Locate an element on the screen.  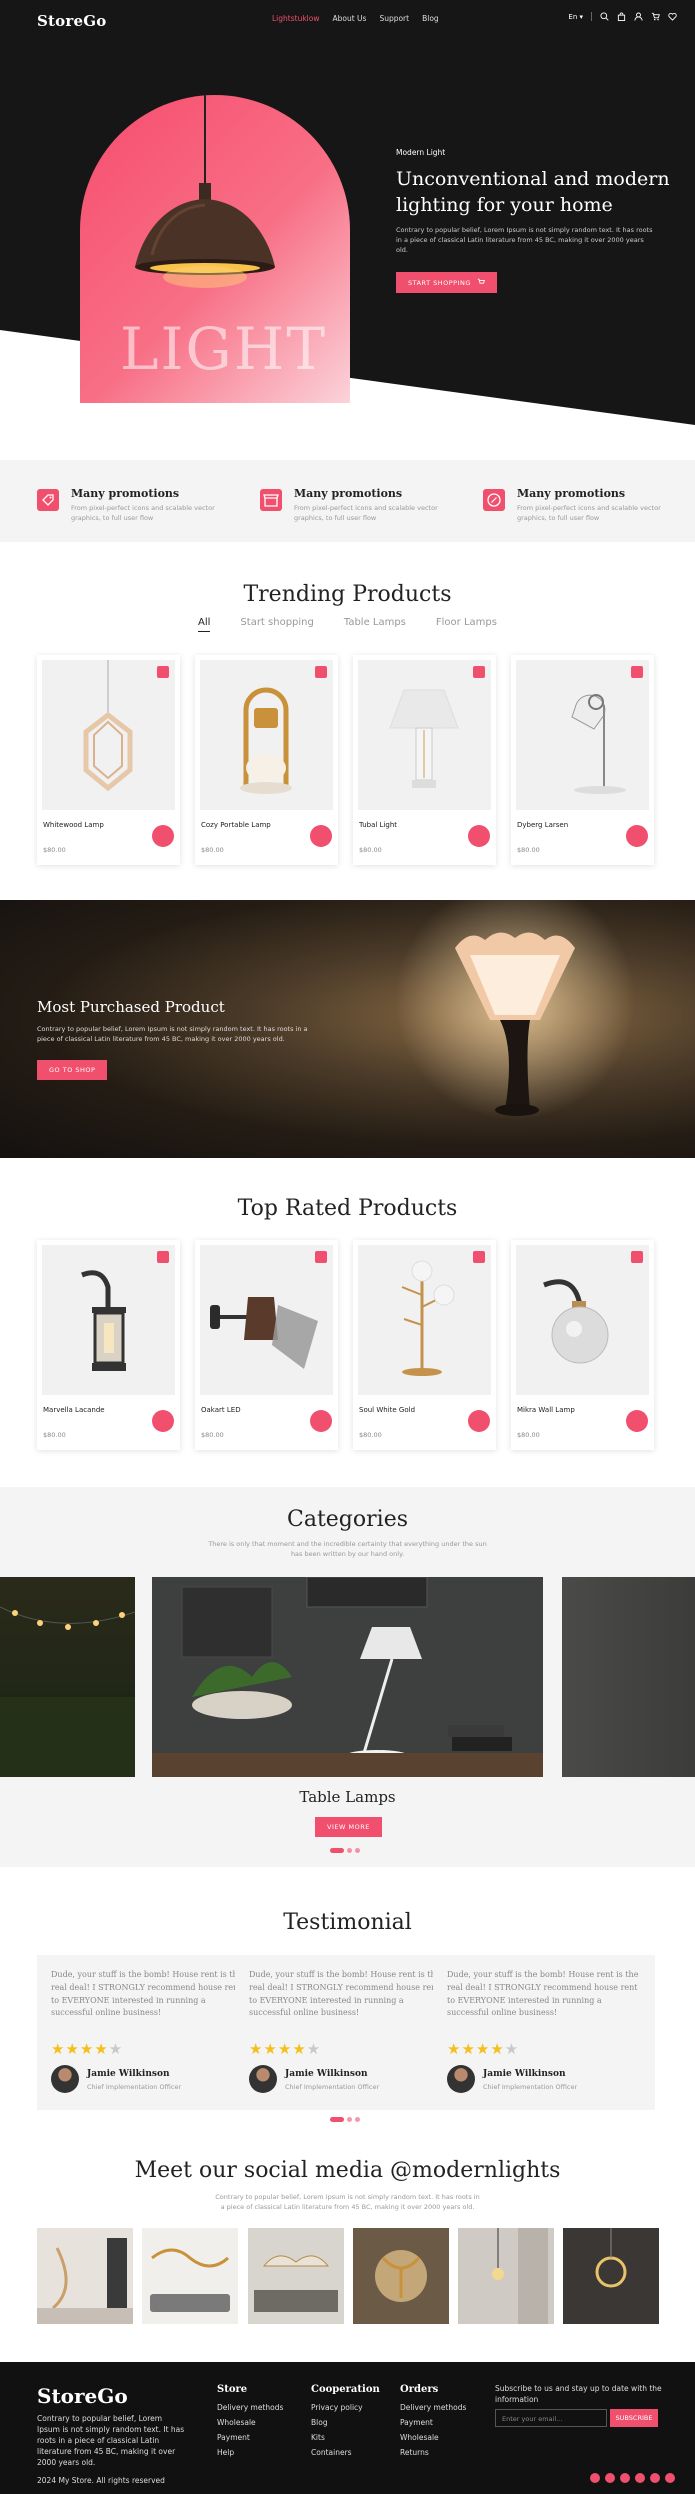
start-shopping-button: START SHOPPING is located at coordinates (447, 282).